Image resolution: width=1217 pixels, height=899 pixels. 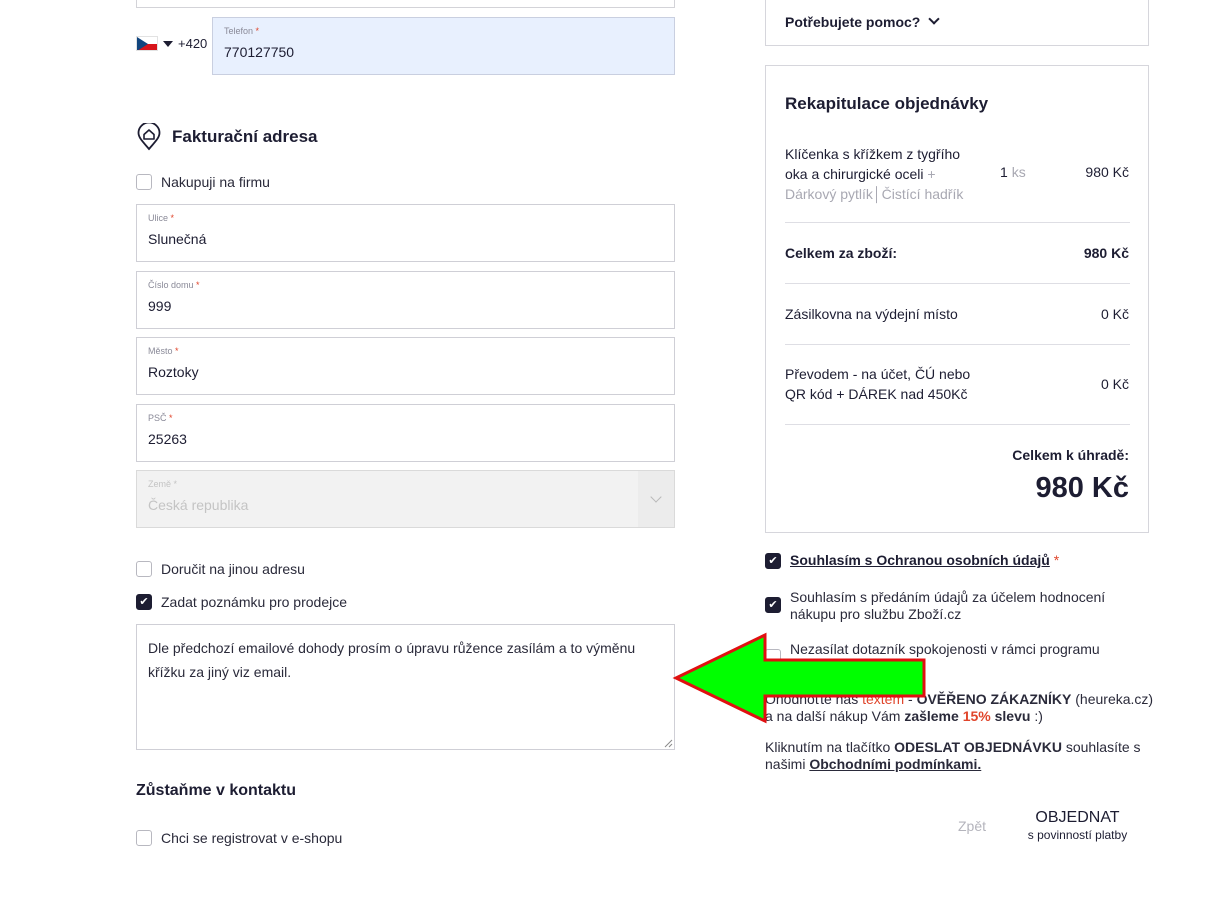 I want to click on billing-section-header: Fakturační adresa, so click(x=227, y=137).